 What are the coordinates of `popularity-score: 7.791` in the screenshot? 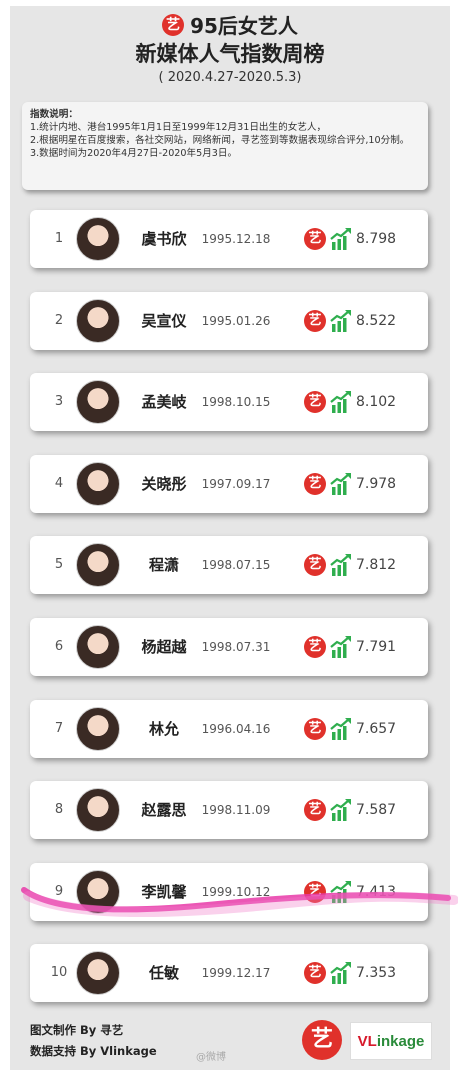 It's located at (376, 647).